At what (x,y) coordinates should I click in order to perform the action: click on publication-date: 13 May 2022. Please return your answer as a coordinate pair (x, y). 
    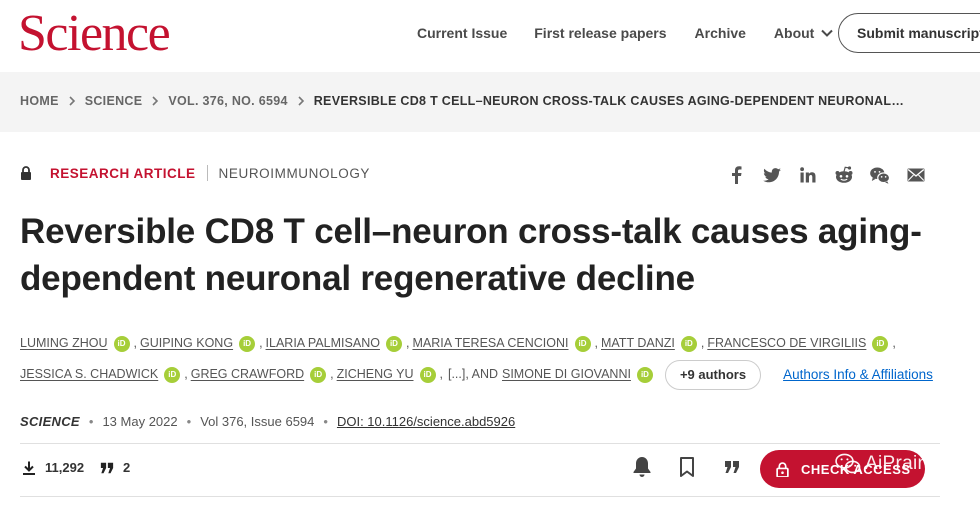
    Looking at the image, I should click on (140, 421).